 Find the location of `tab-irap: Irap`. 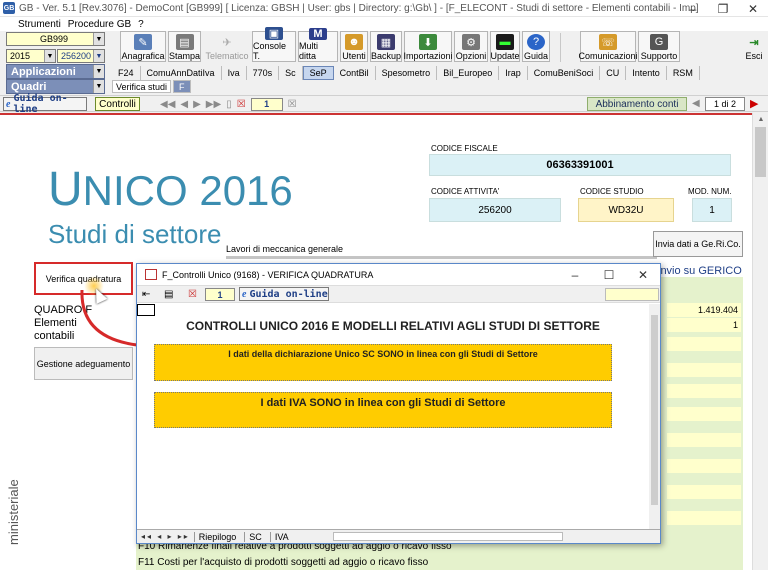

tab-irap: Irap is located at coordinates (513, 73).